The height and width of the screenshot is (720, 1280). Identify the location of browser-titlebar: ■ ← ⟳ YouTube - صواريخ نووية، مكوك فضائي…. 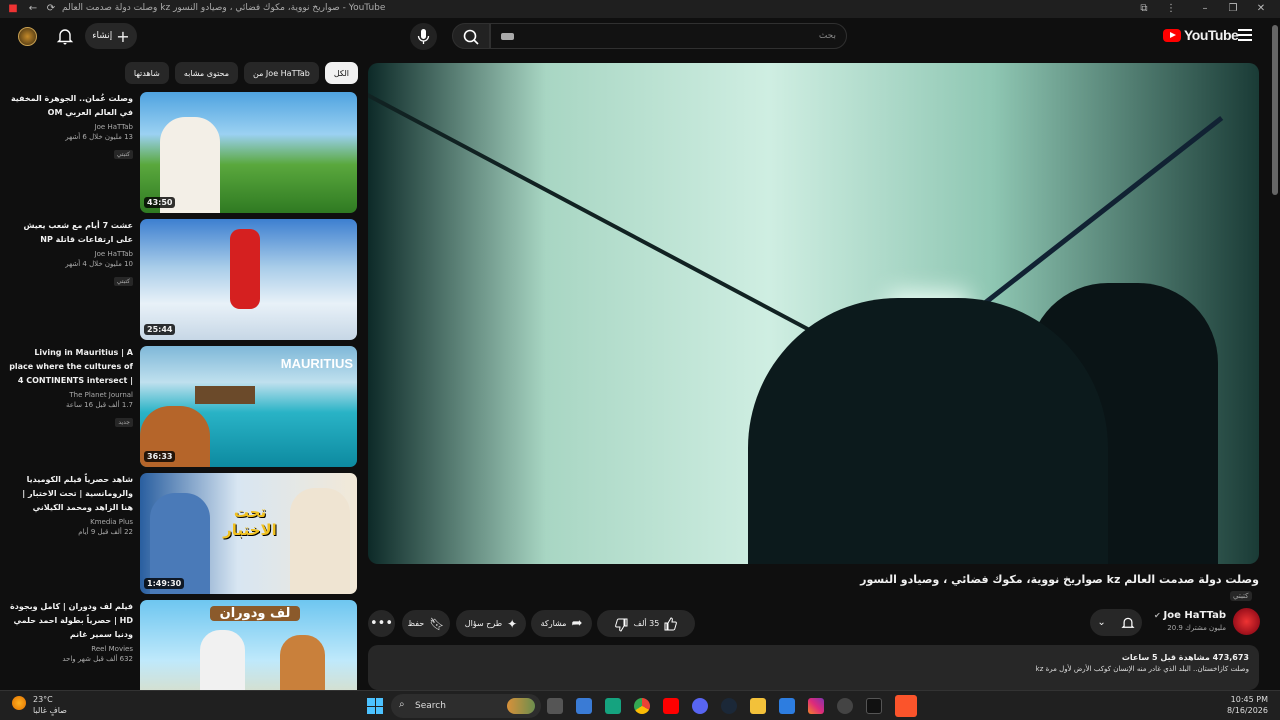
(640, 9).